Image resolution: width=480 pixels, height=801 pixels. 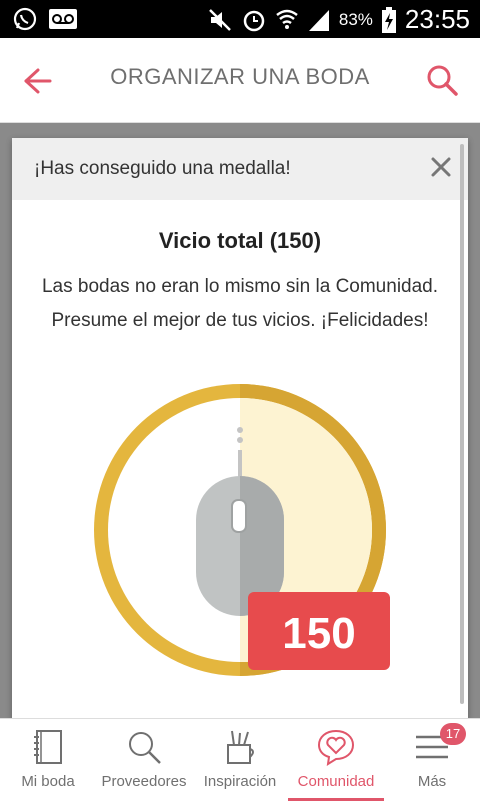 I want to click on whatsapp-icon, so click(x=25, y=19).